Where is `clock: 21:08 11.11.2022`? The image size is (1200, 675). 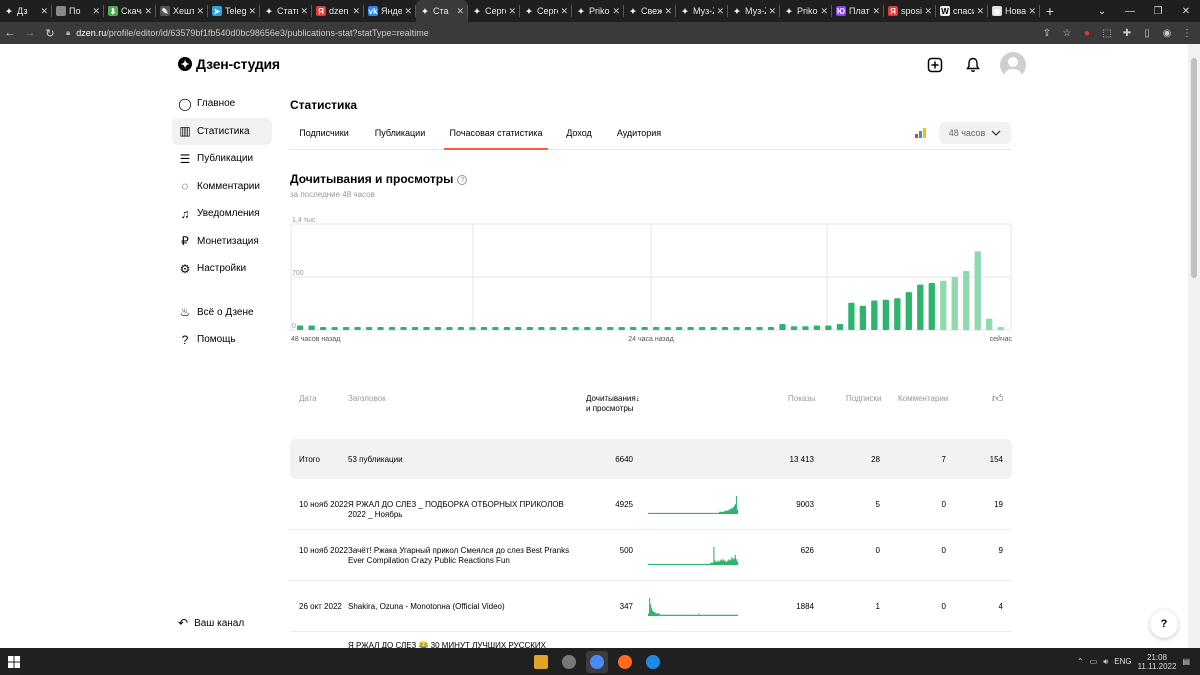
clock: 21:08 11.11.2022 is located at coordinates (1157, 662).